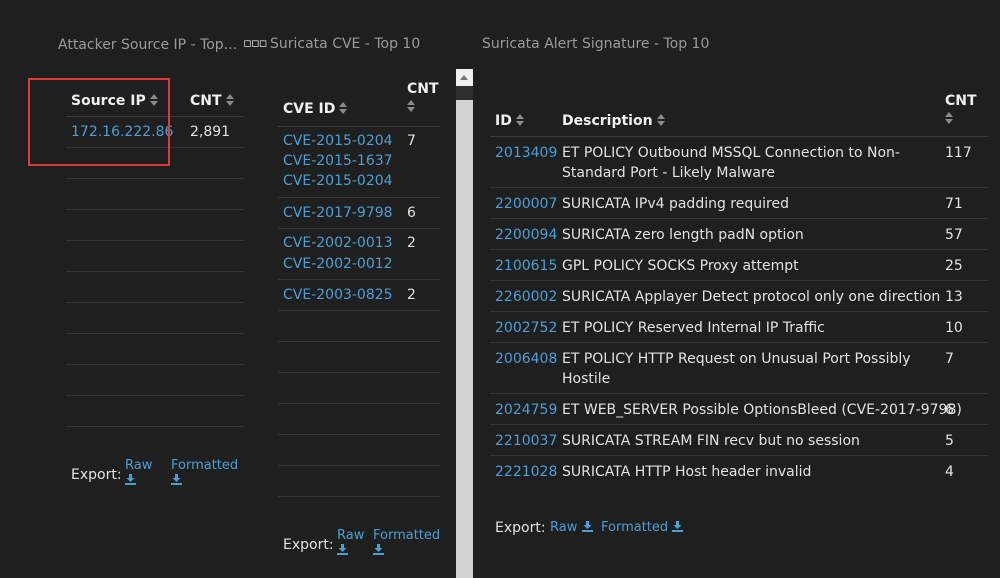 This screenshot has height=578, width=1000. Describe the element at coordinates (680, 266) in the screenshot. I see `signature-description: GPL POLICY SOCKS Proxy attempt` at that location.